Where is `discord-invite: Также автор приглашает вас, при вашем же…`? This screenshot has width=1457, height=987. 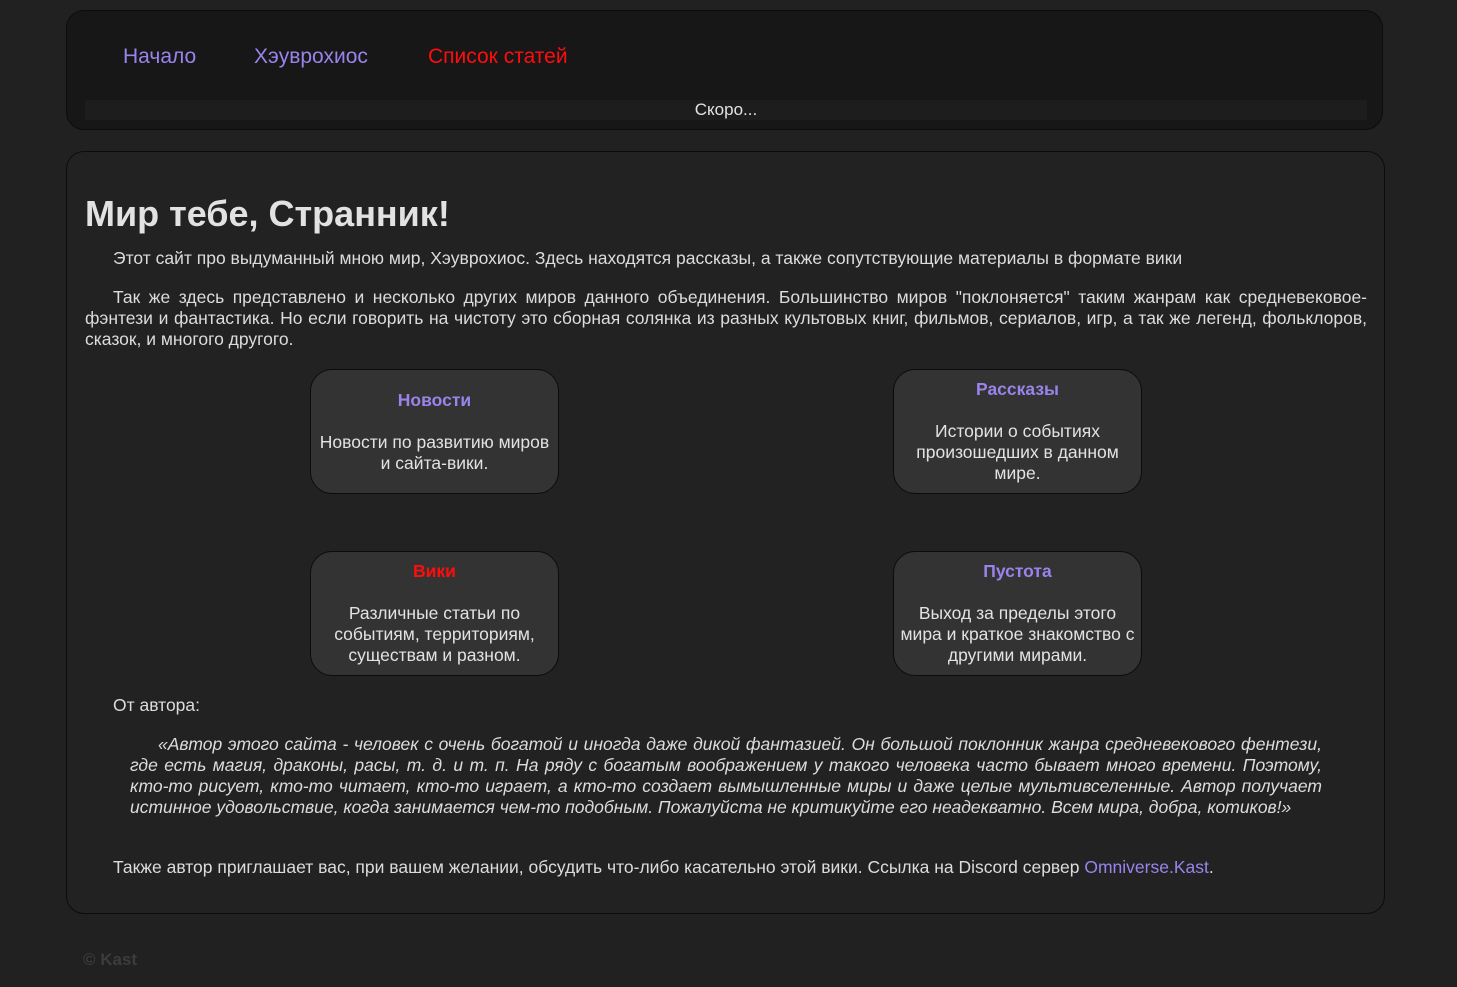 discord-invite: Также автор приглашает вас, при вашем же… is located at coordinates (663, 867).